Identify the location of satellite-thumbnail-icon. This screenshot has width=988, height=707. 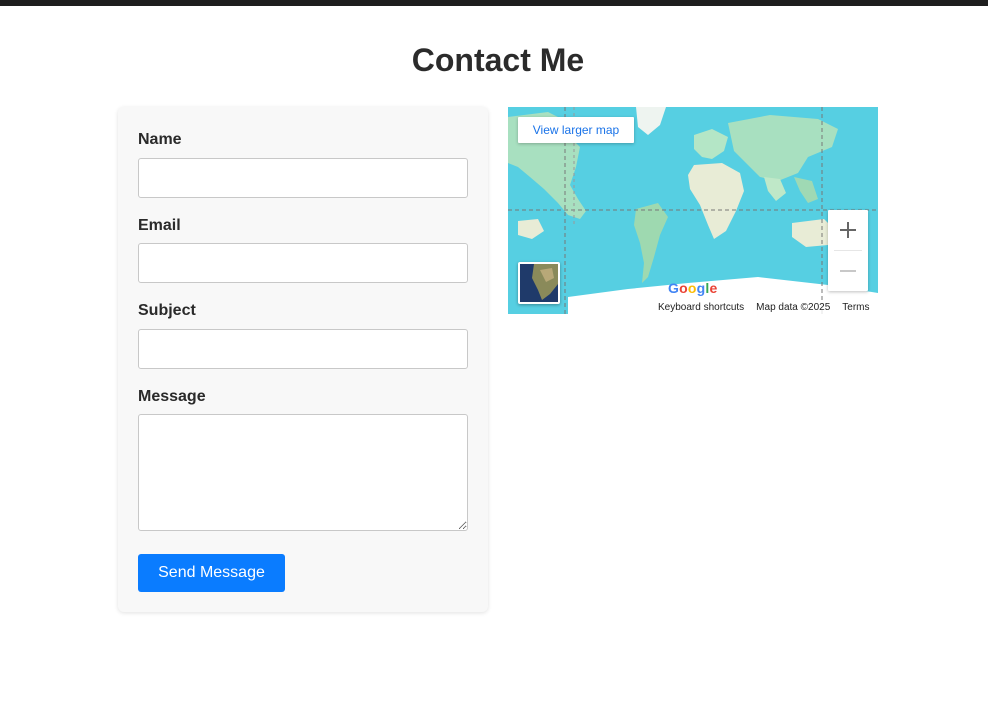
(539, 283).